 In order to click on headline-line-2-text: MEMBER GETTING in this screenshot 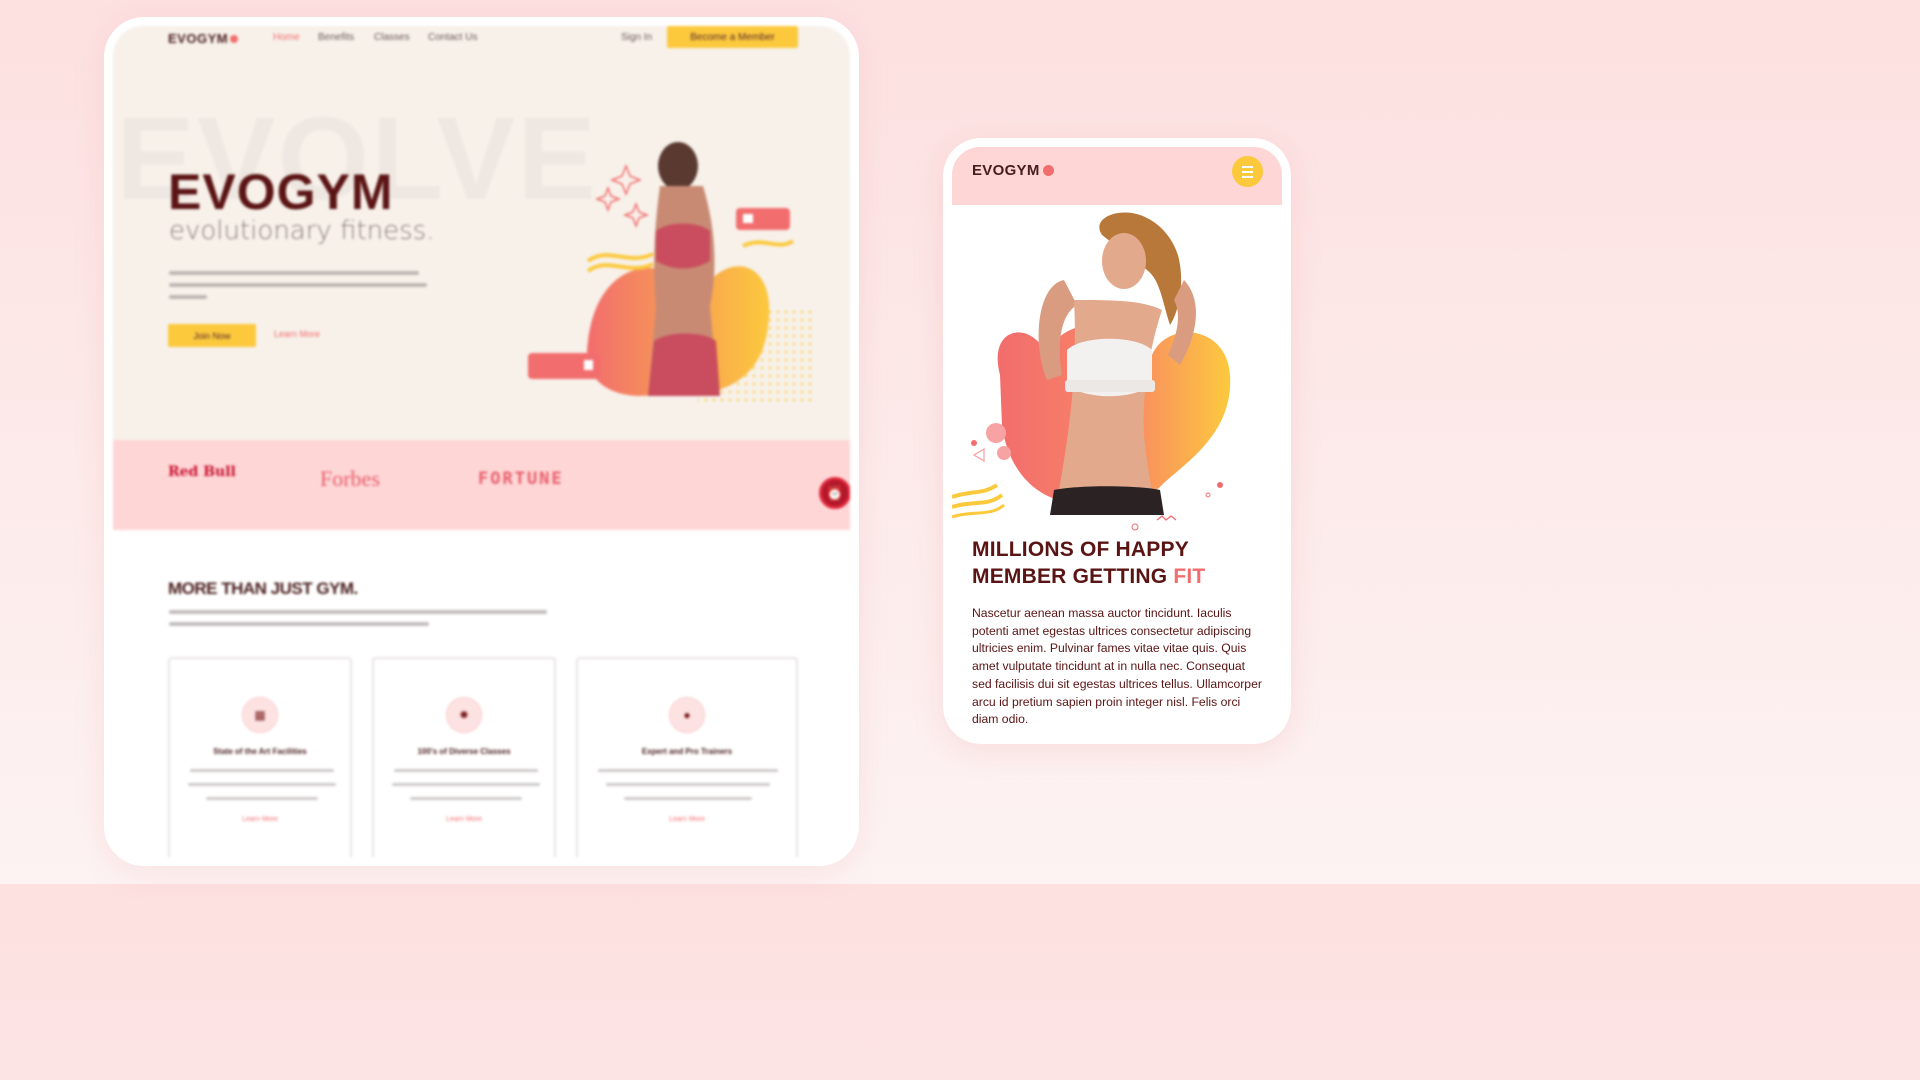, I will do `click(1073, 576)`.